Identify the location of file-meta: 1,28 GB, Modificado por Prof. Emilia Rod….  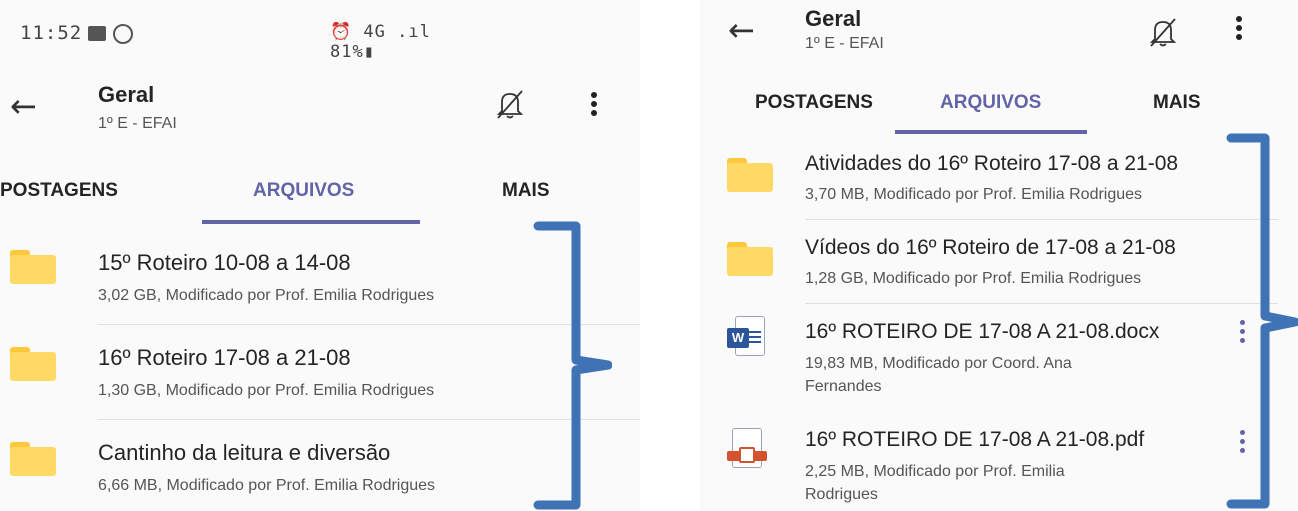
(973, 278).